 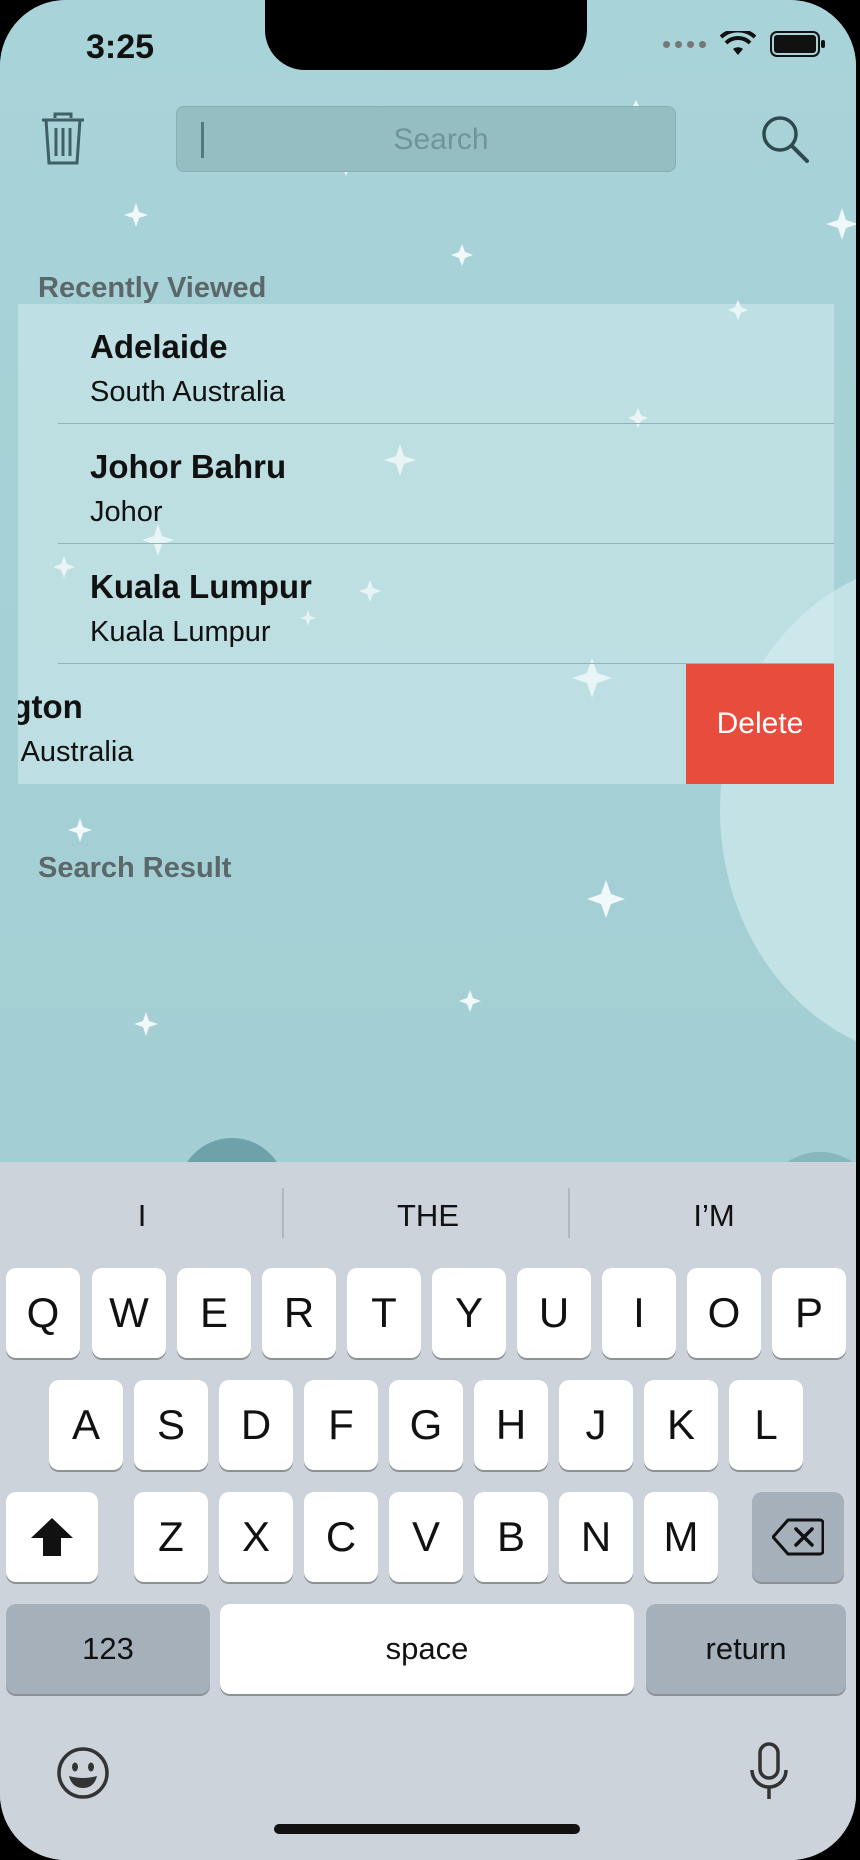 I want to click on return-key: return, so click(x=746, y=1649).